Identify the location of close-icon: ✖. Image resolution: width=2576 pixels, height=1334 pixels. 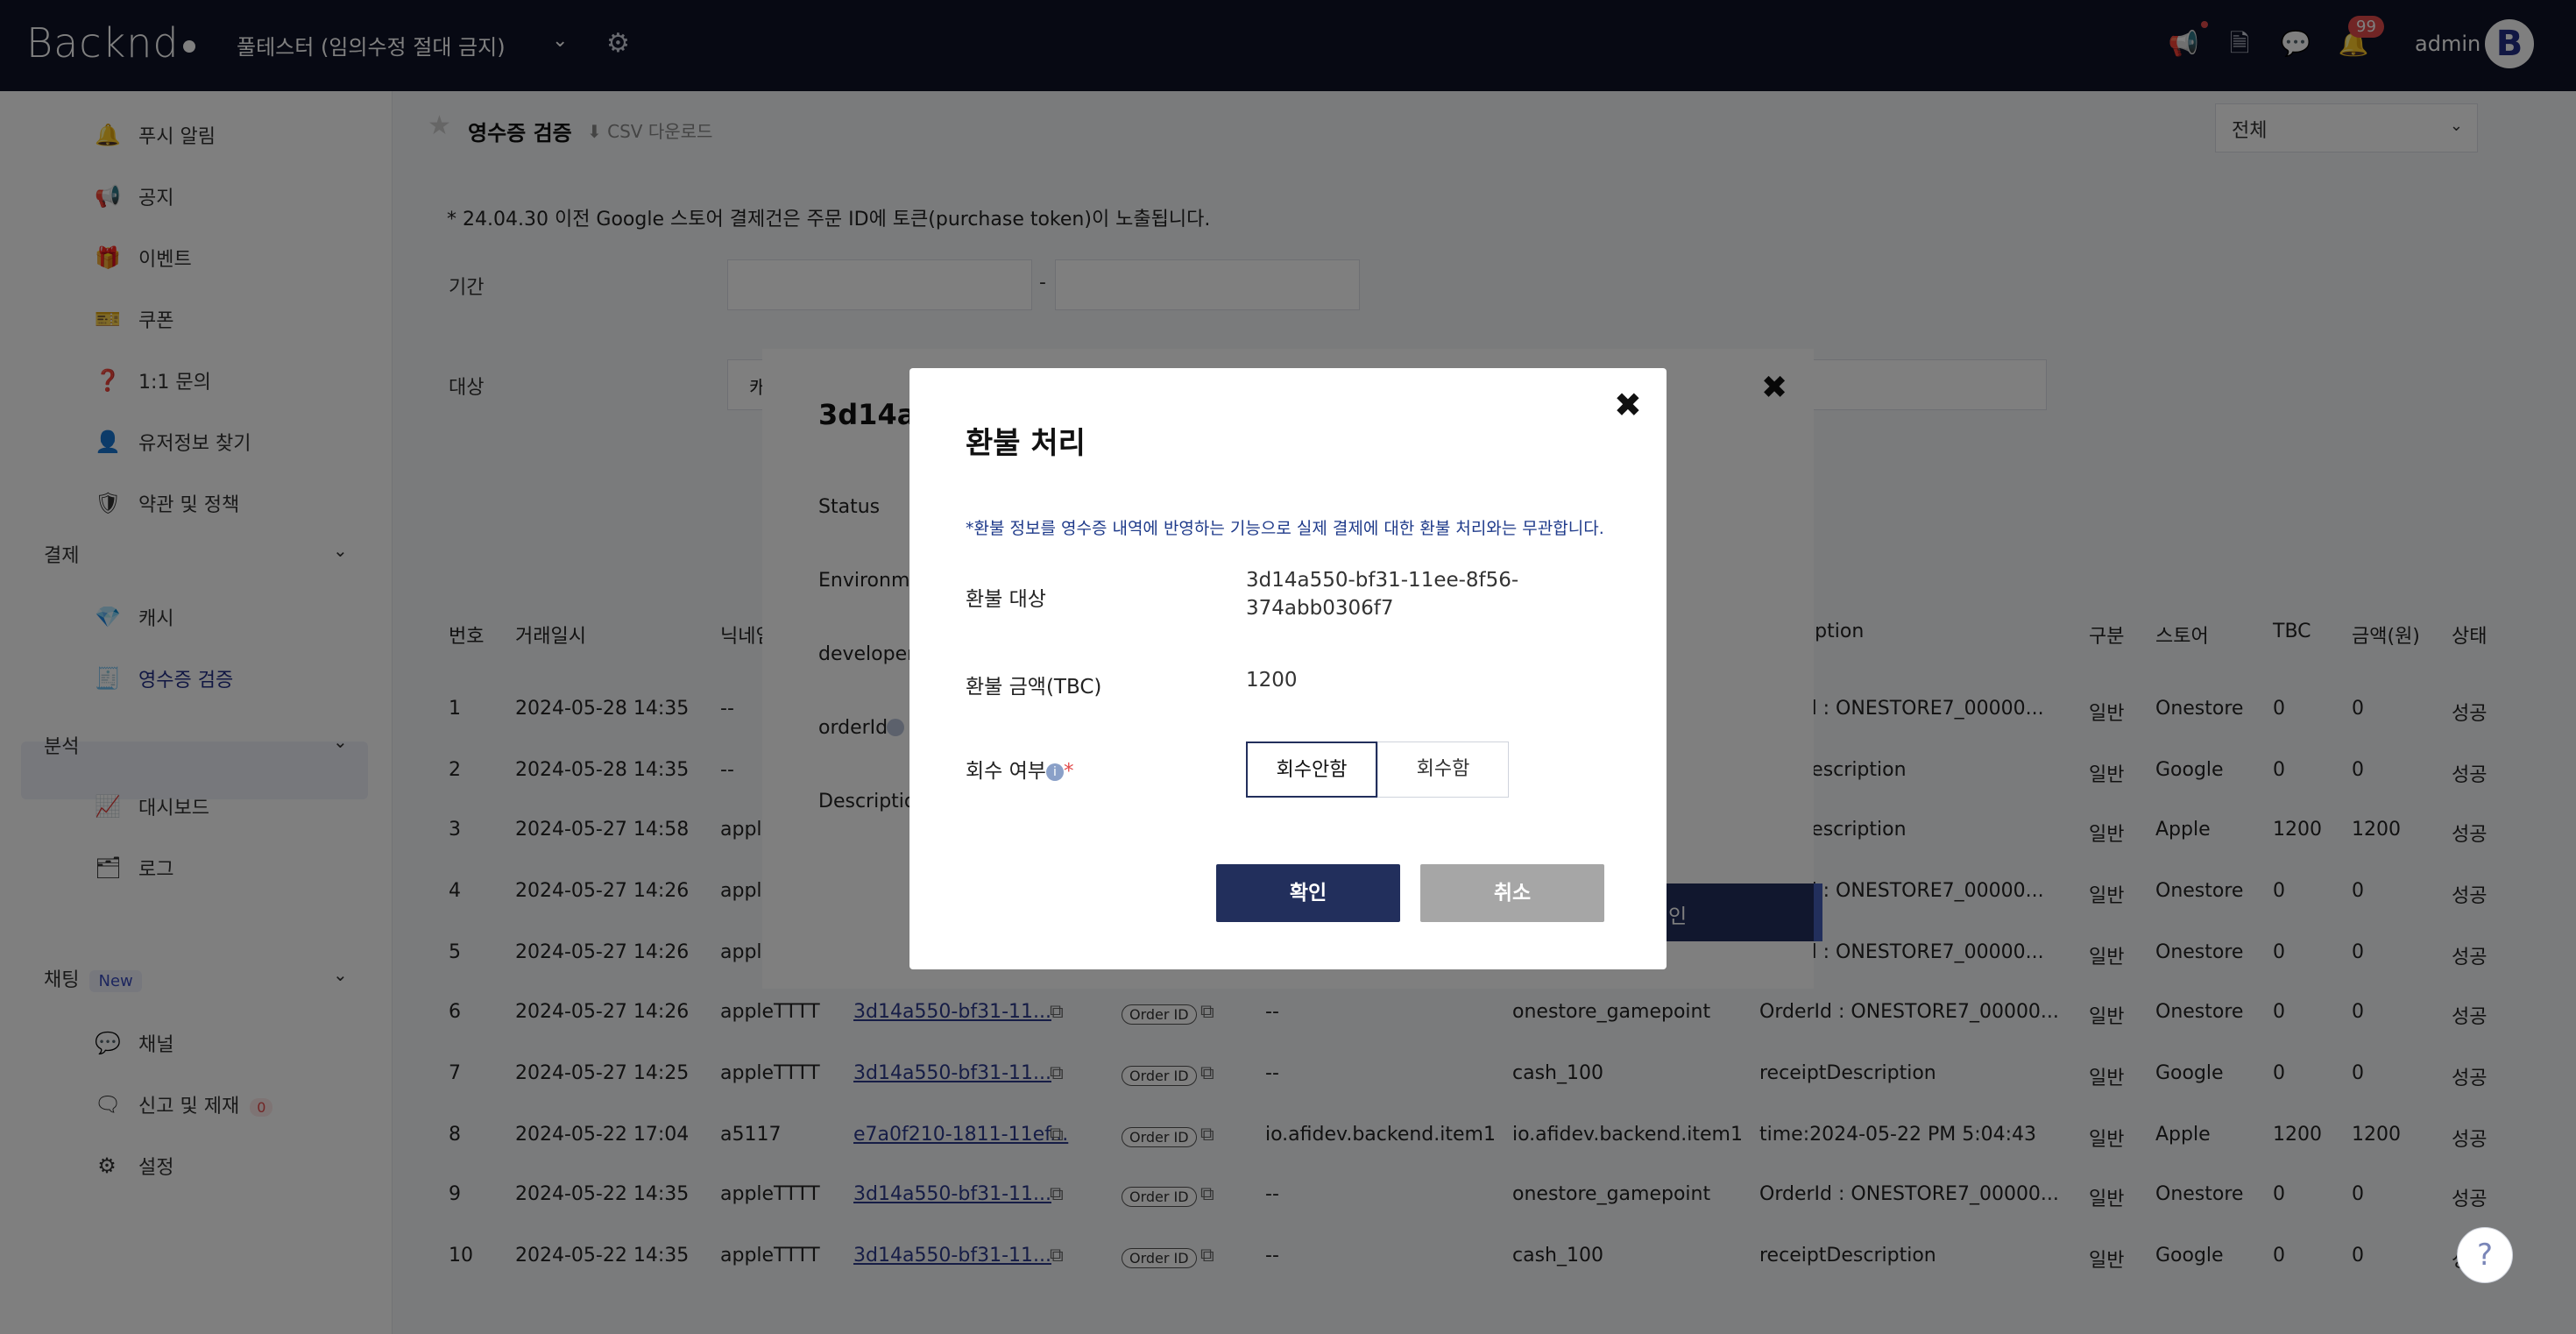
(1628, 405).